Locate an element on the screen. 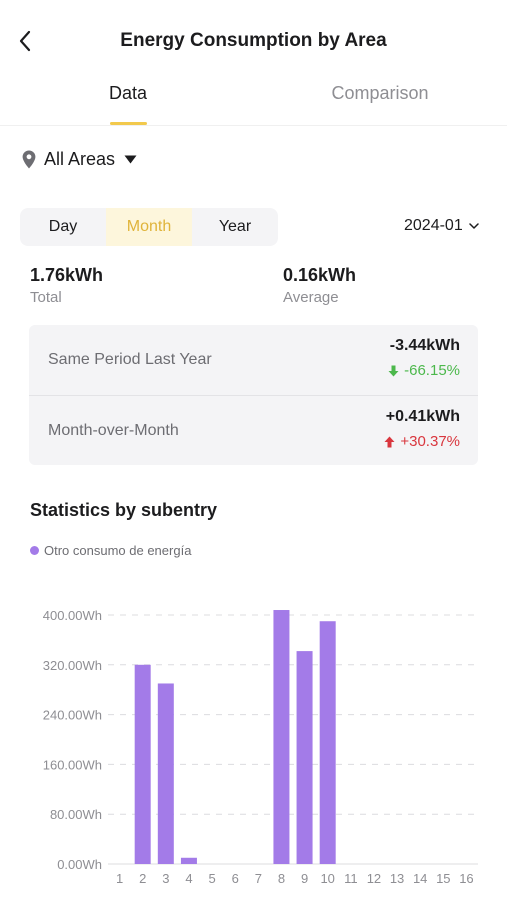  x-tick-label: 10 is located at coordinates (327, 878).